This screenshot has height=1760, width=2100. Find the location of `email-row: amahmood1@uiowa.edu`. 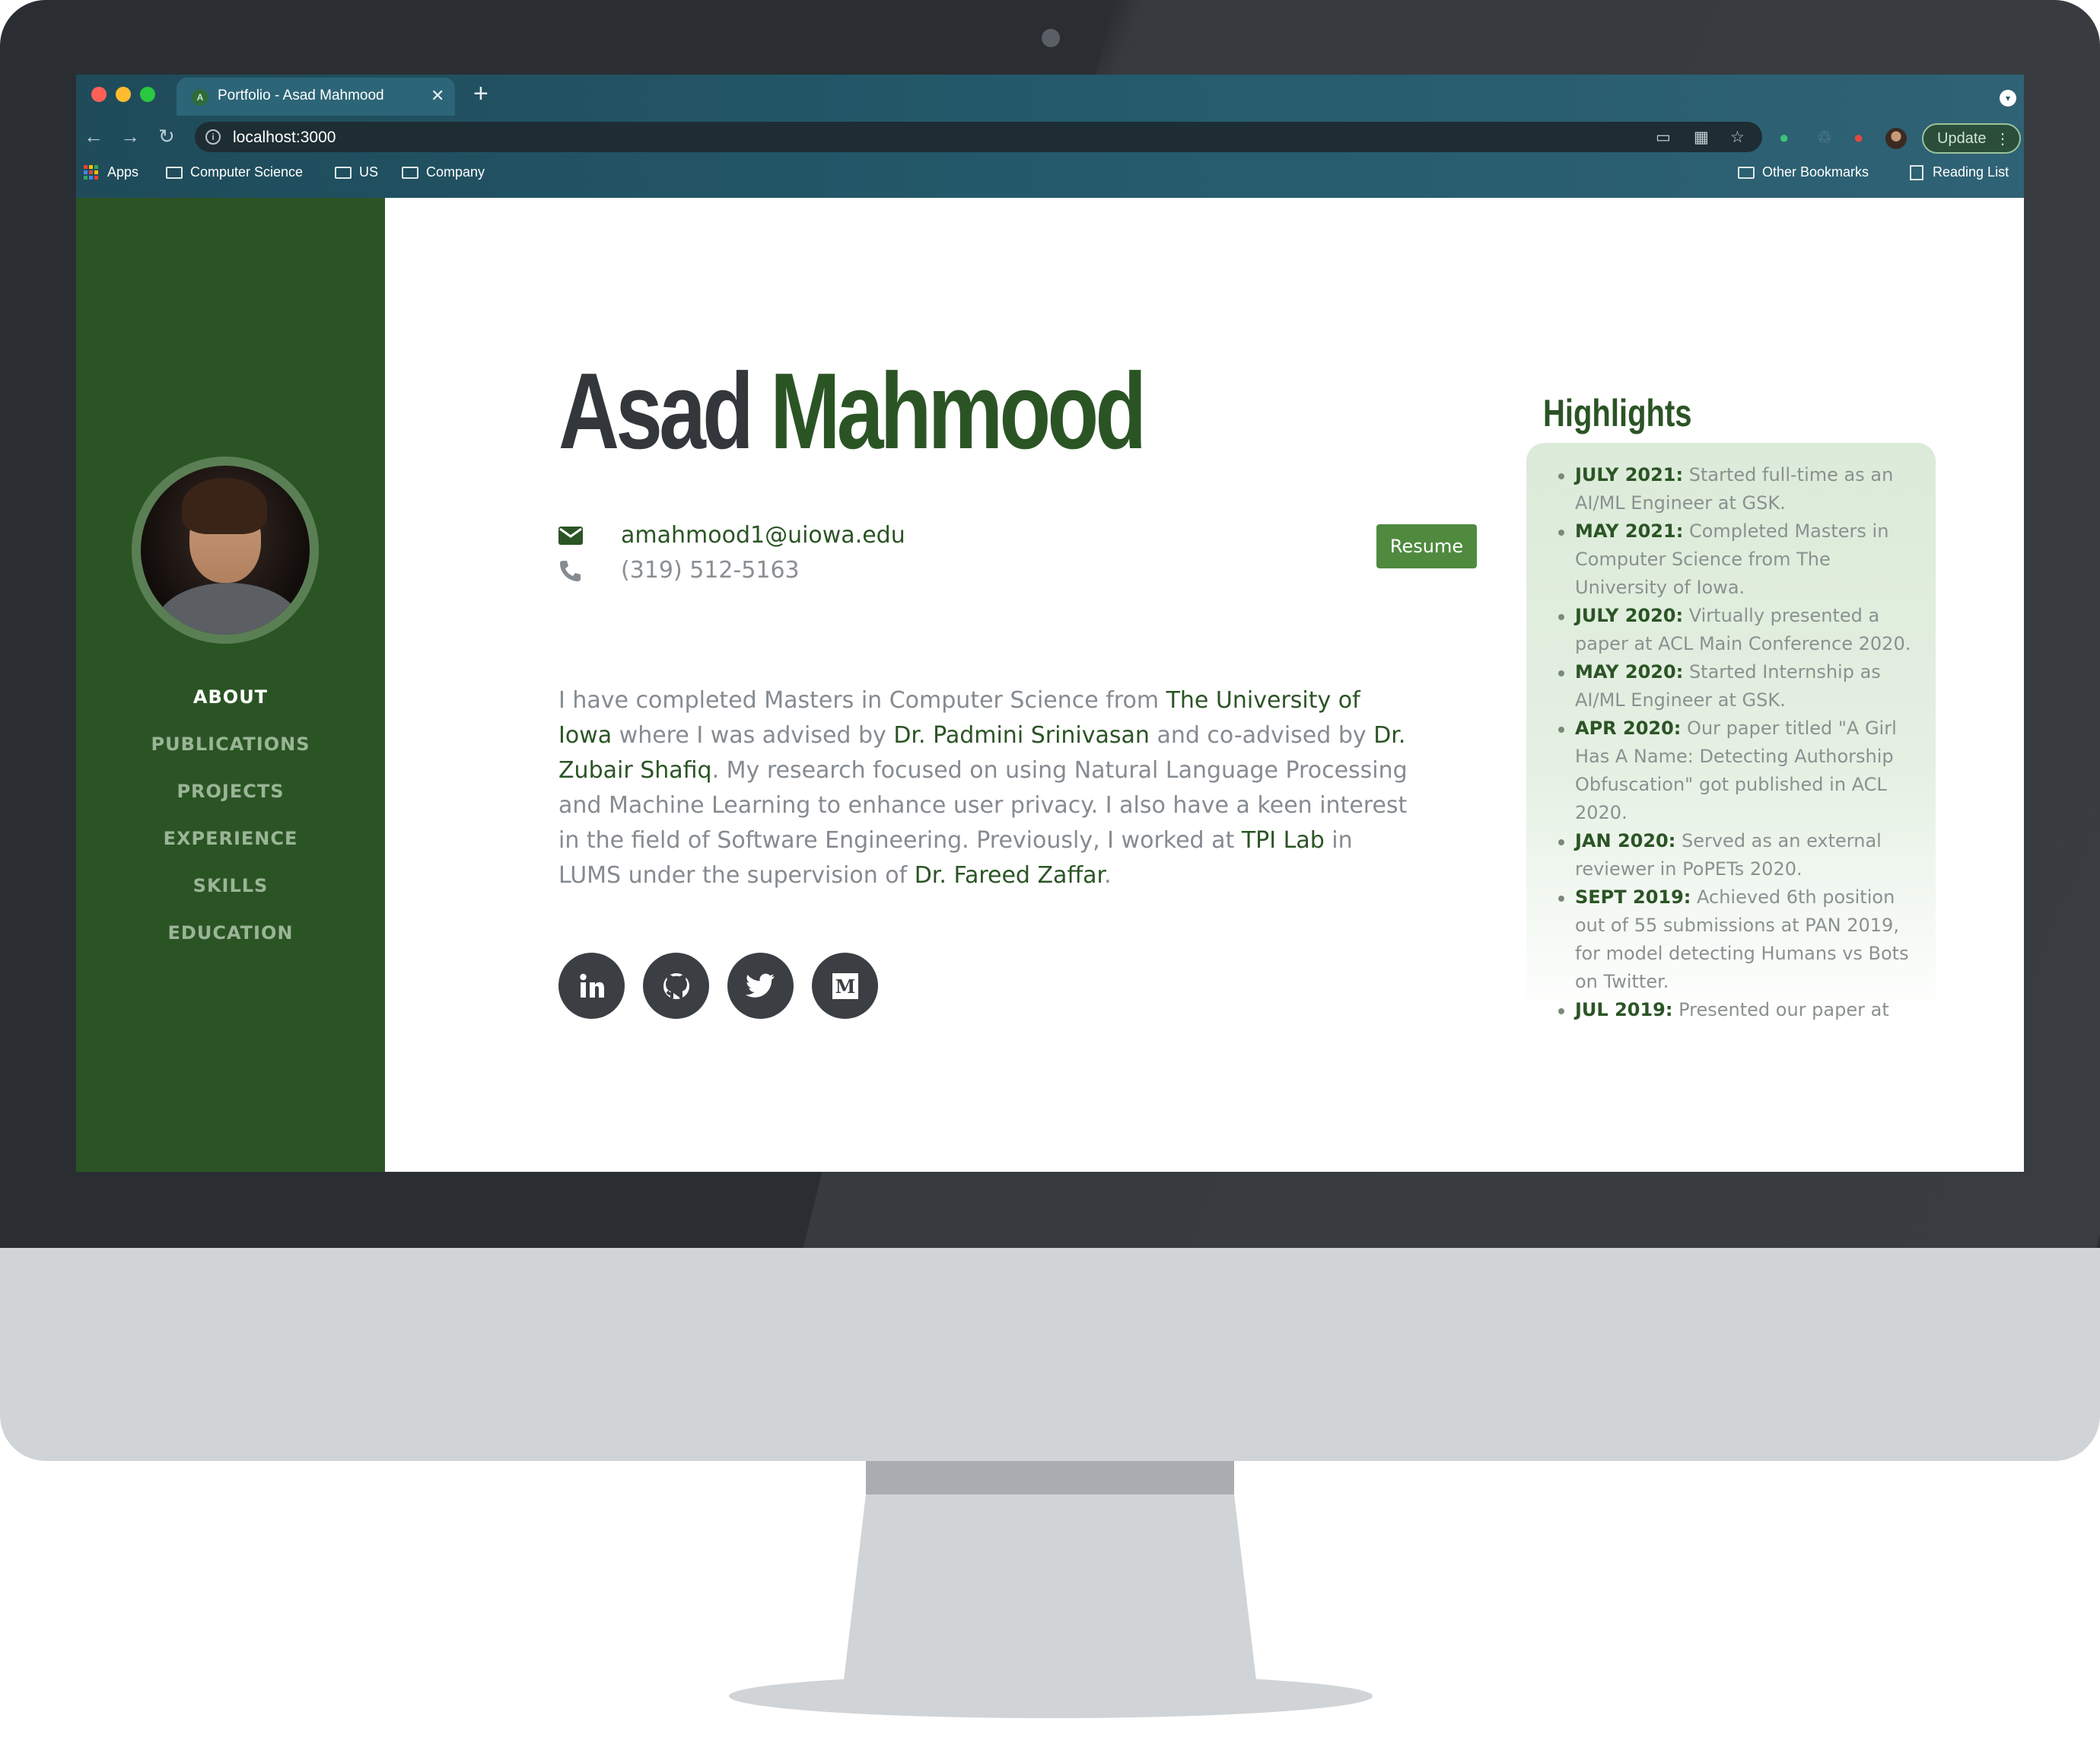

email-row: amahmood1@uiowa.edu is located at coordinates (731, 535).